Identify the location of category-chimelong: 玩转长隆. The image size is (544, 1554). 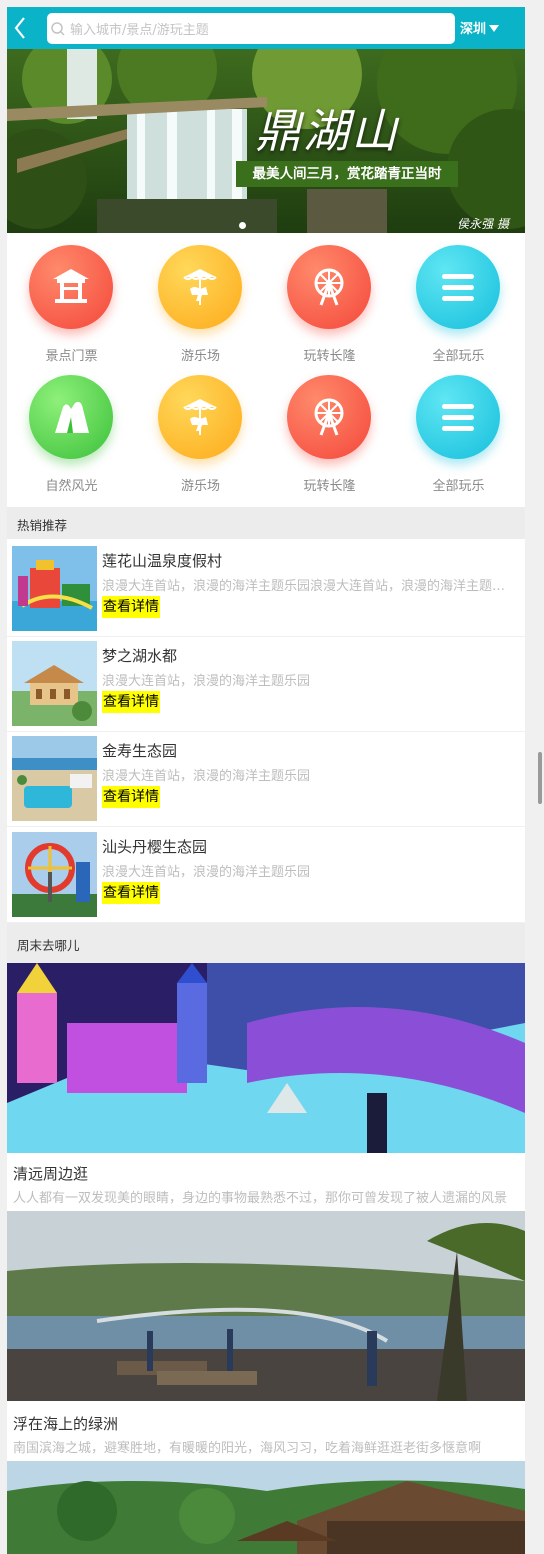
(329, 298).